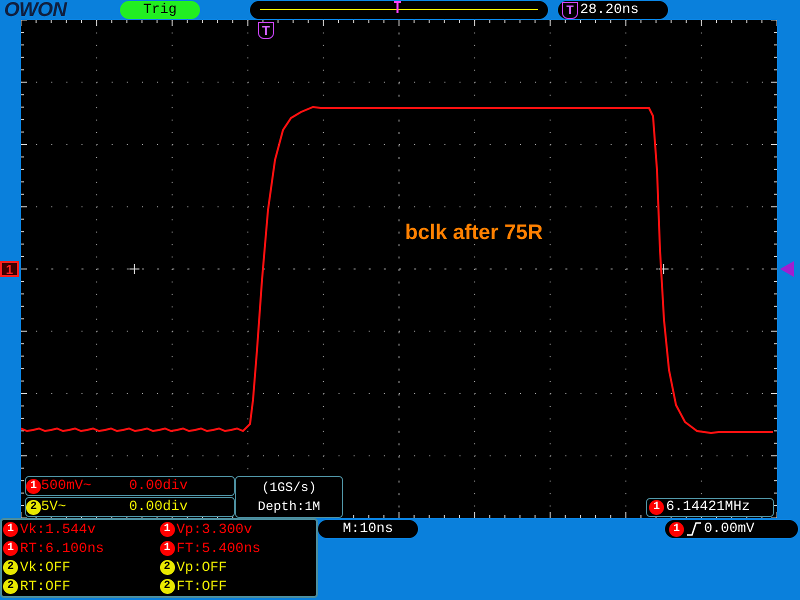 This screenshot has height=600, width=800. What do you see at coordinates (368, 529) in the screenshot?
I see `timebase-readout: M:10ns` at bounding box center [368, 529].